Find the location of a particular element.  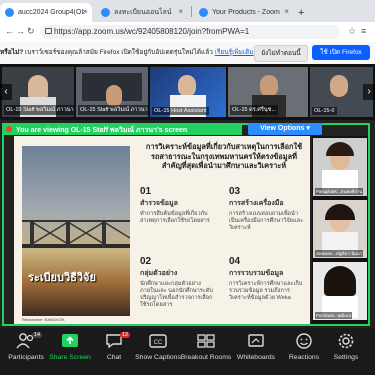

reload-icon: ↻ is located at coordinates (31, 31).